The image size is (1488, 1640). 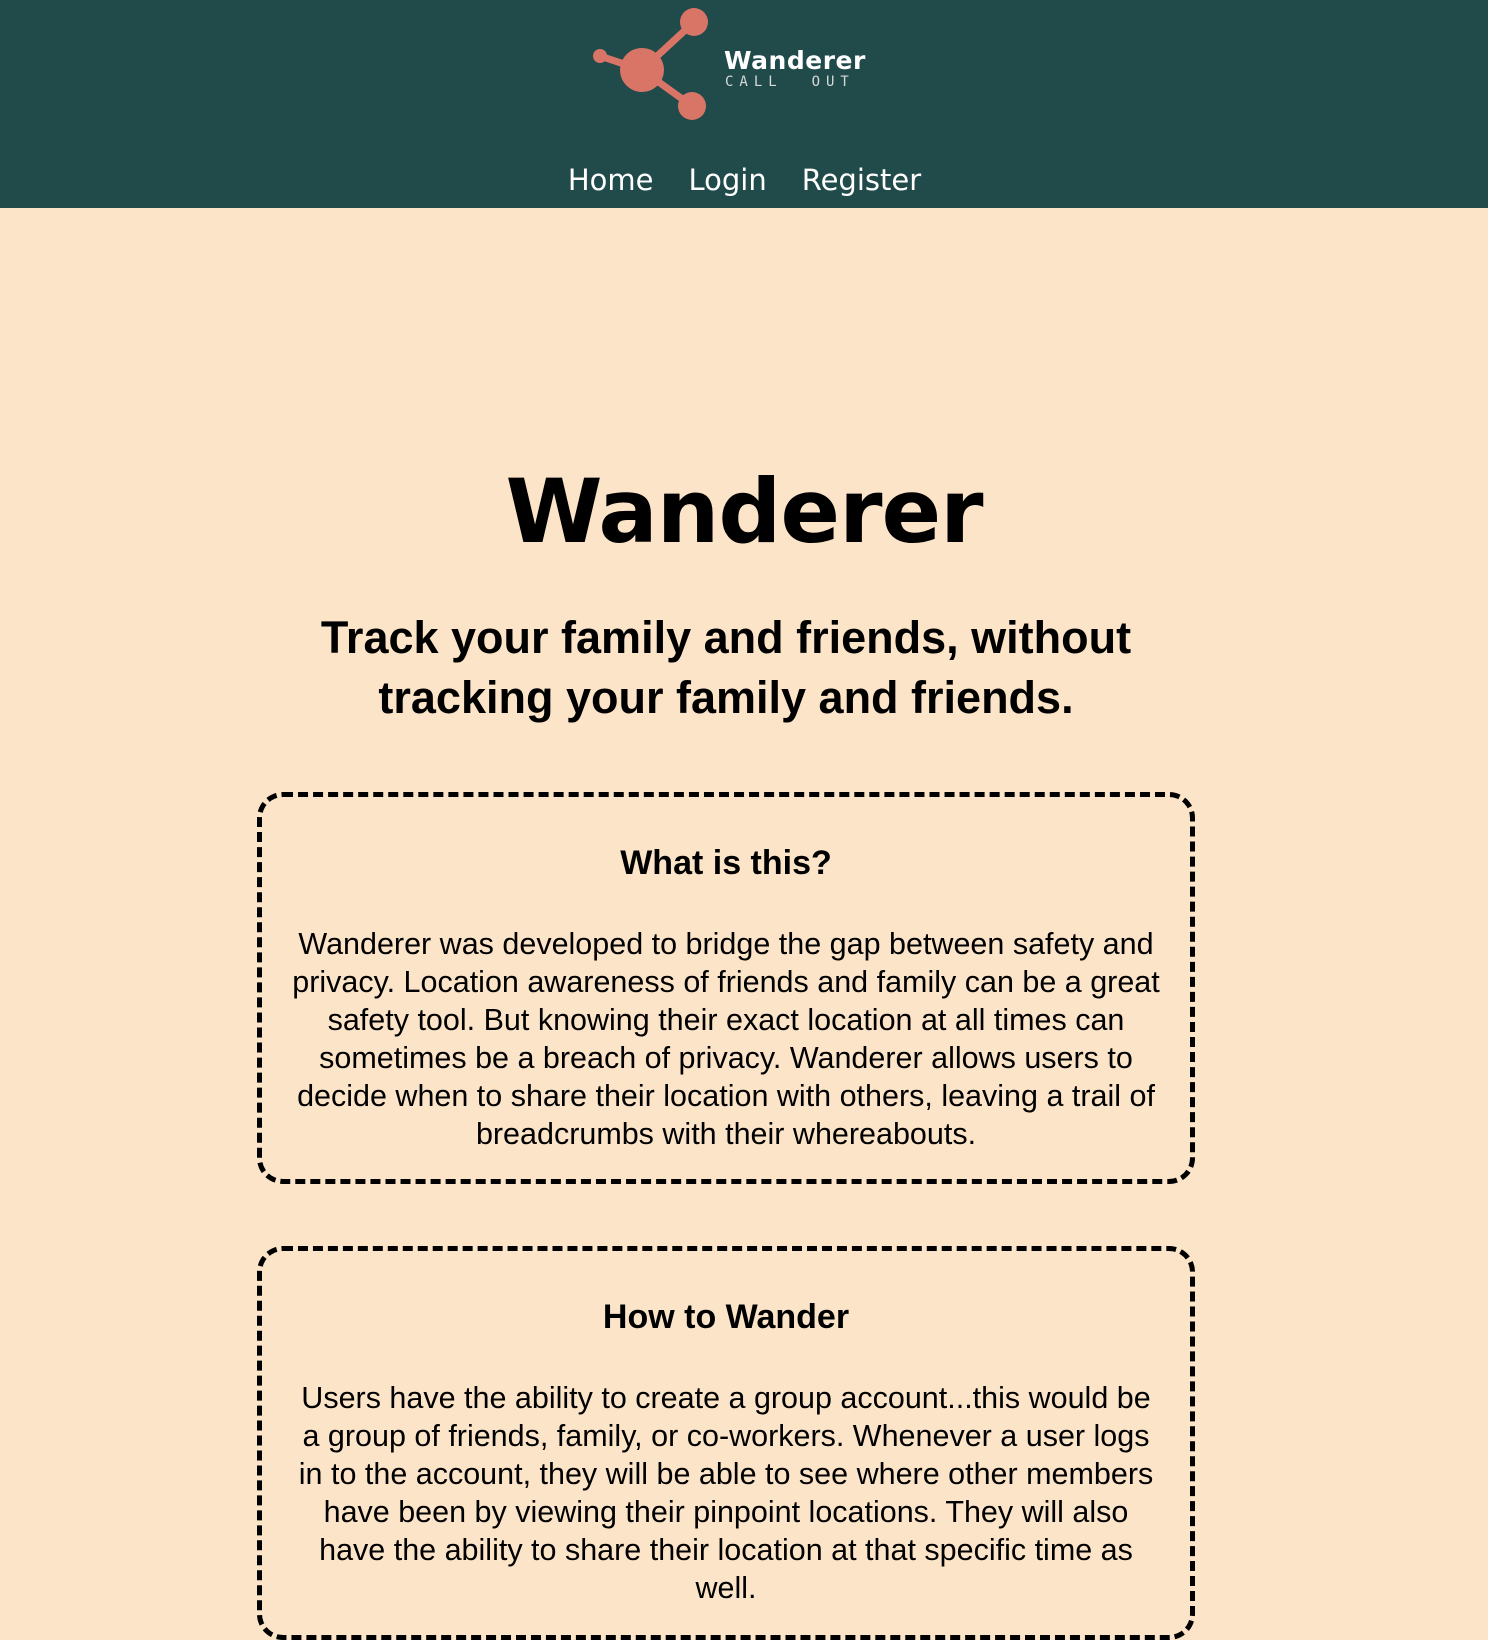 I want to click on card-heading: How to Wander, so click(x=726, y=1317).